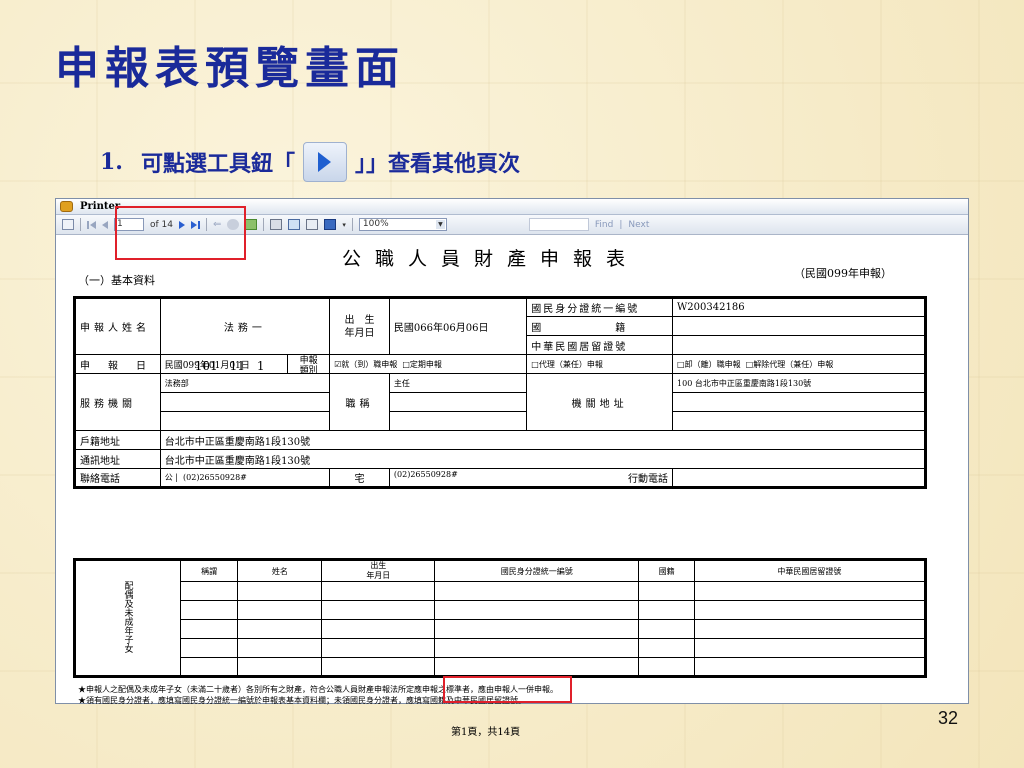 Image resolution: width=1024 pixels, height=768 pixels. What do you see at coordinates (215, 477) in the screenshot?
I see `phone-office-value: (02)26550928#` at bounding box center [215, 477].